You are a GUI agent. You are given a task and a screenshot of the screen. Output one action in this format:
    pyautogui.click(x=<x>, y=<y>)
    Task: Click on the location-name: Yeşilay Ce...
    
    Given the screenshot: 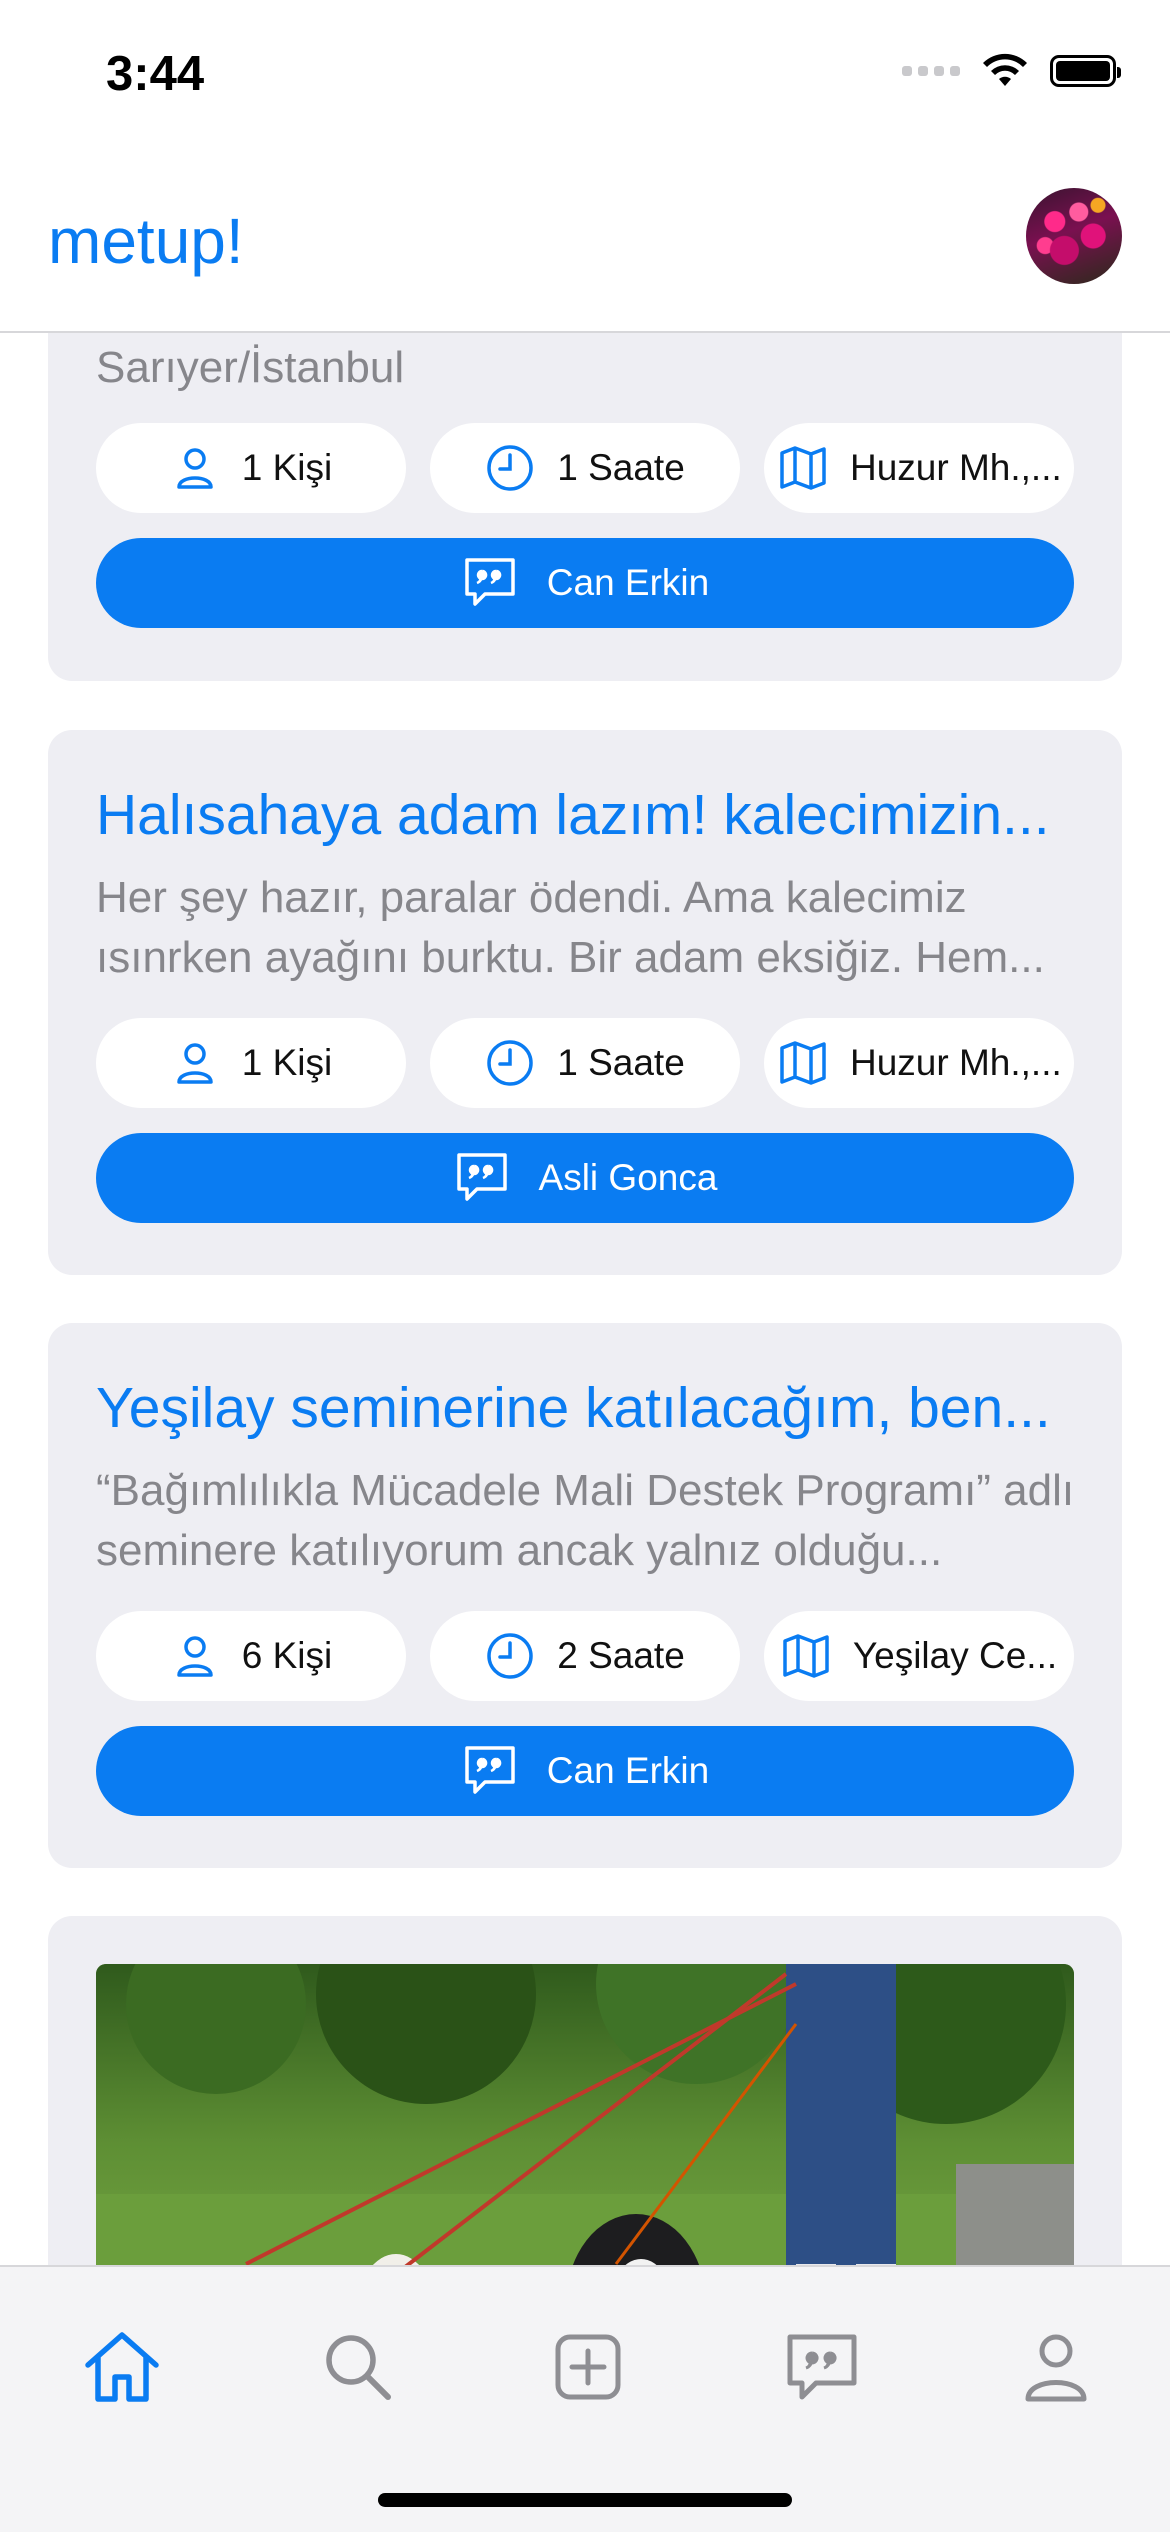 What is the action you would take?
    pyautogui.click(x=955, y=1655)
    